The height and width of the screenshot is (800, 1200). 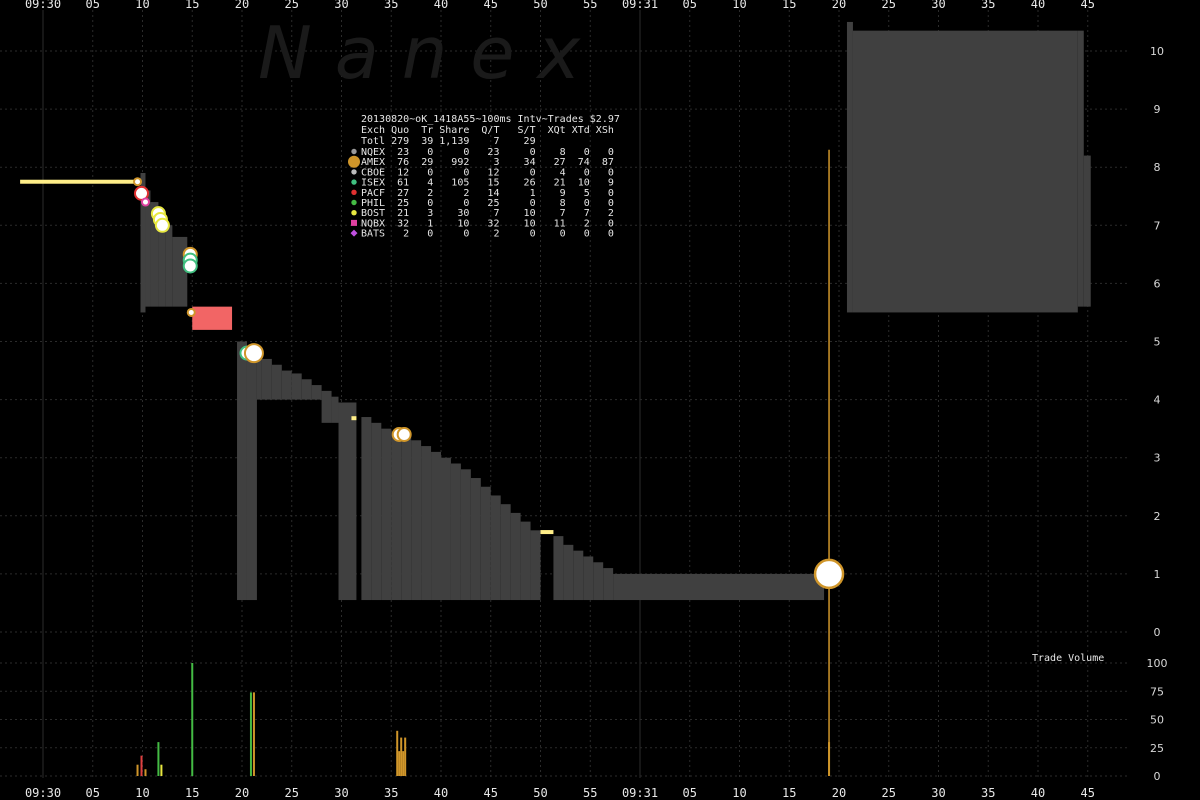 I want to click on x-tick-label-bottom: 50, so click(x=540, y=793).